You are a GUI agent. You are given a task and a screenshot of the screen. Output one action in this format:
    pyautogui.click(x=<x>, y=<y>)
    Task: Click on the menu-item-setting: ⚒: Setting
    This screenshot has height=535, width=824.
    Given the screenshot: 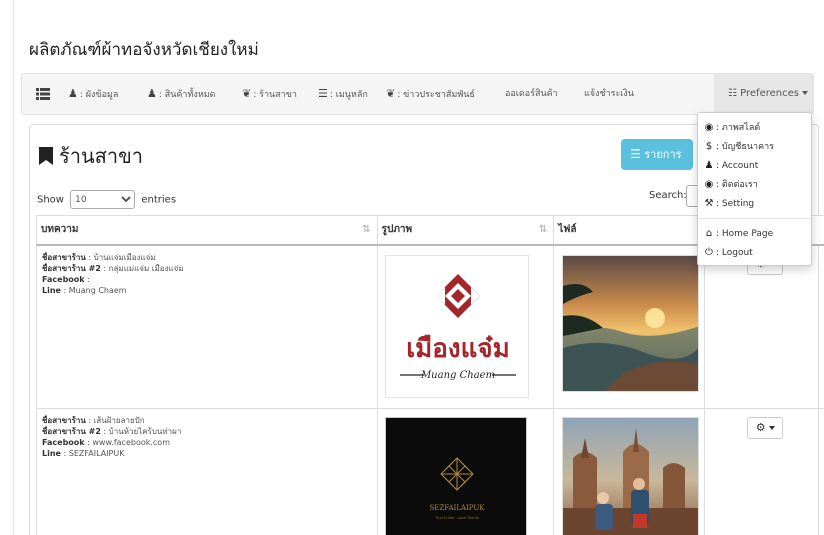 What is the action you would take?
    pyautogui.click(x=754, y=203)
    